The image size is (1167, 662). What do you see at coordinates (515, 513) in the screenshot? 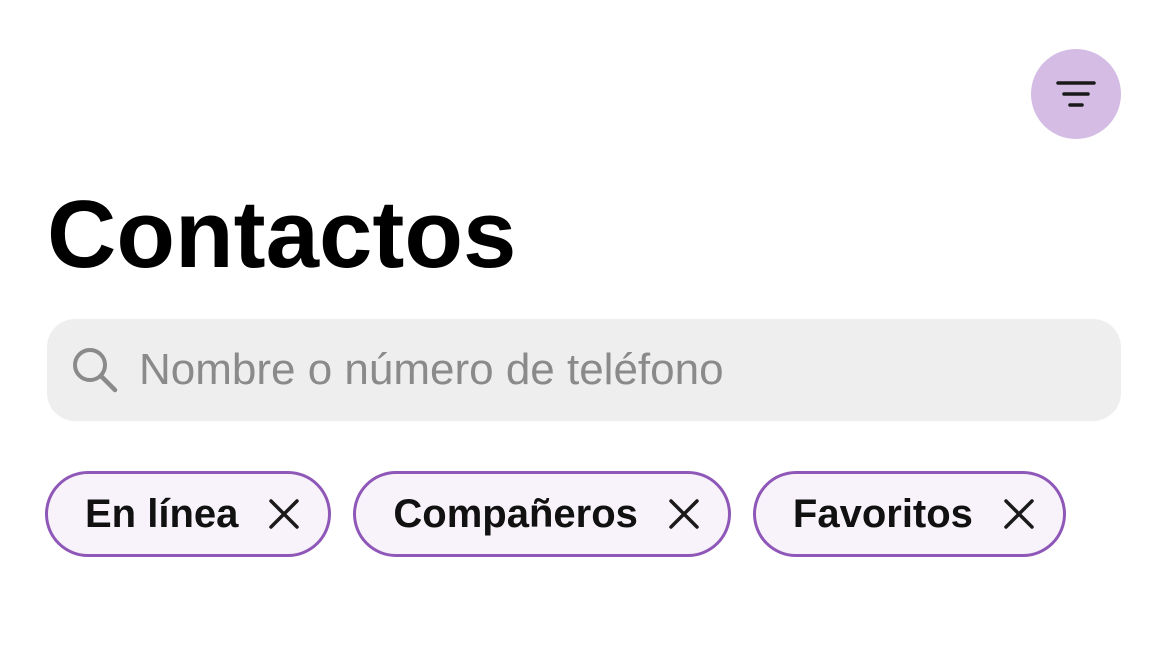
I see `chip-label: Compañeros` at bounding box center [515, 513].